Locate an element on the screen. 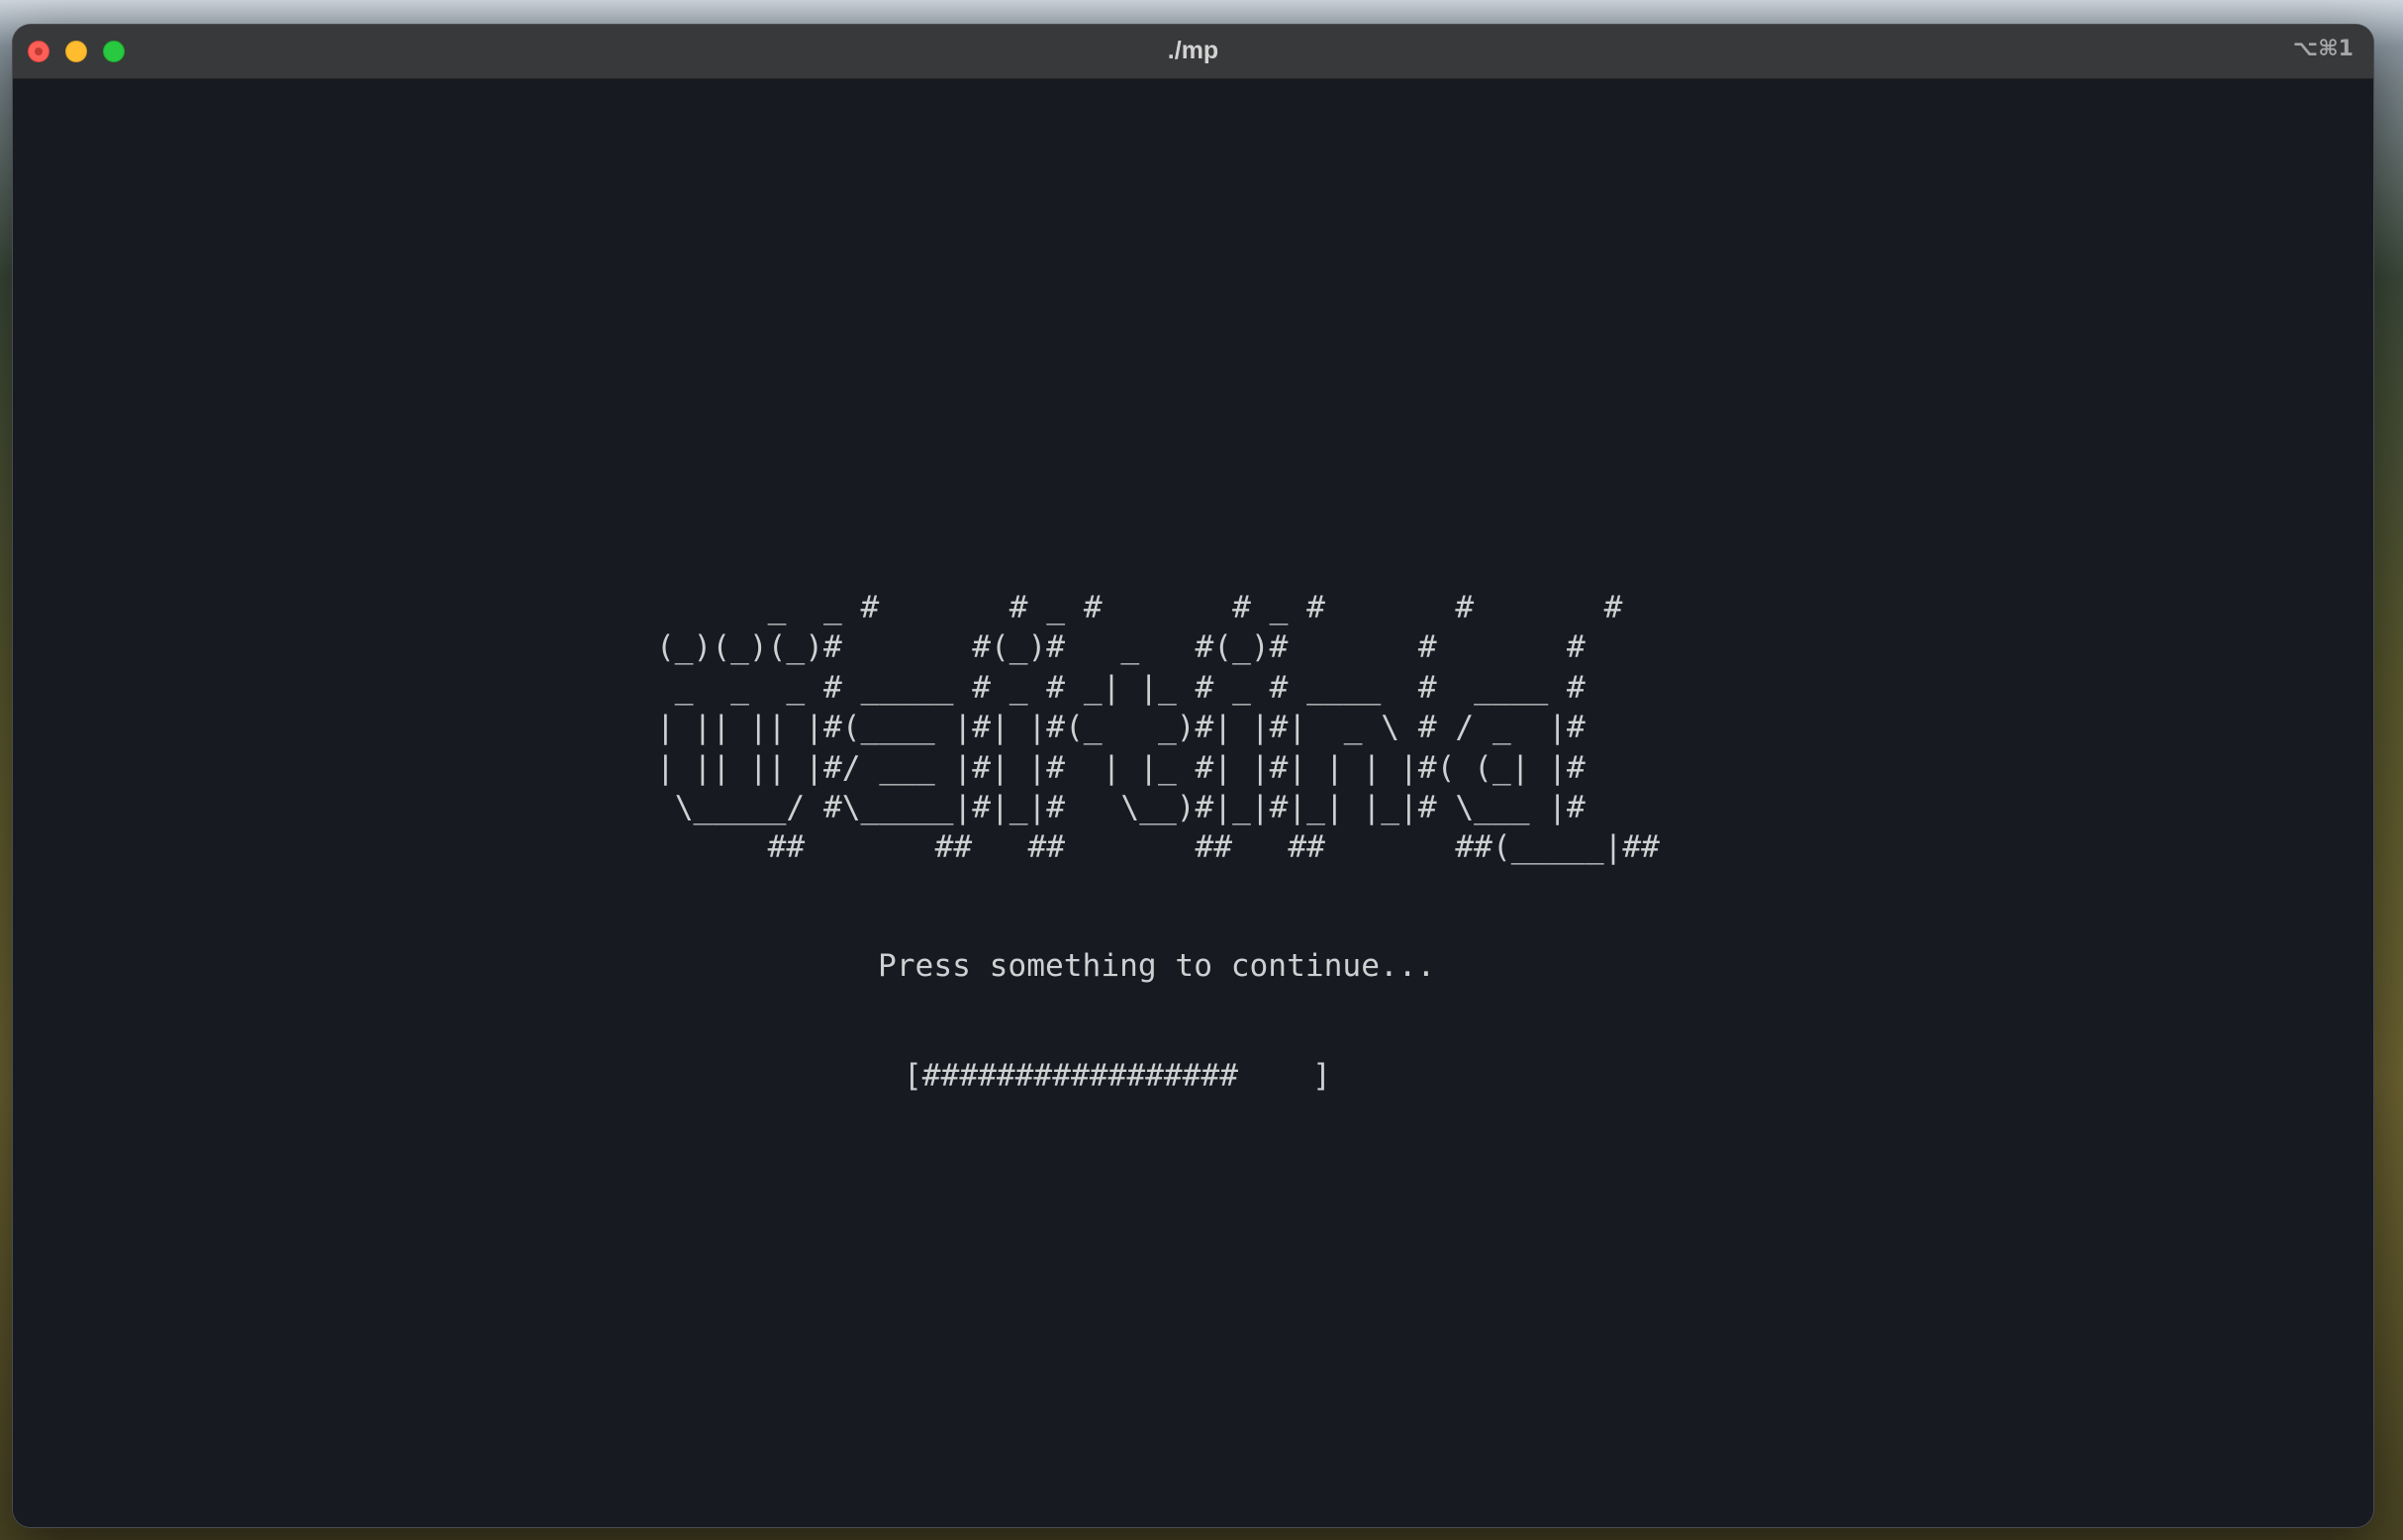  title-bar: ./mp ⌥⌘1 is located at coordinates (1193, 52).